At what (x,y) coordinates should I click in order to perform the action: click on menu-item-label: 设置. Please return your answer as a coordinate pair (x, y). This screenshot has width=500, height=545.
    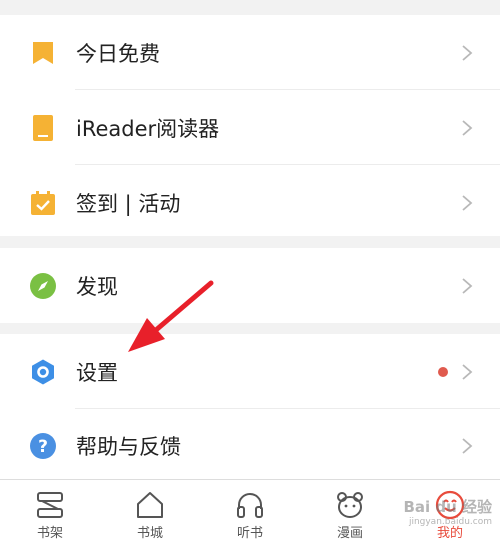
    Looking at the image, I should click on (97, 372).